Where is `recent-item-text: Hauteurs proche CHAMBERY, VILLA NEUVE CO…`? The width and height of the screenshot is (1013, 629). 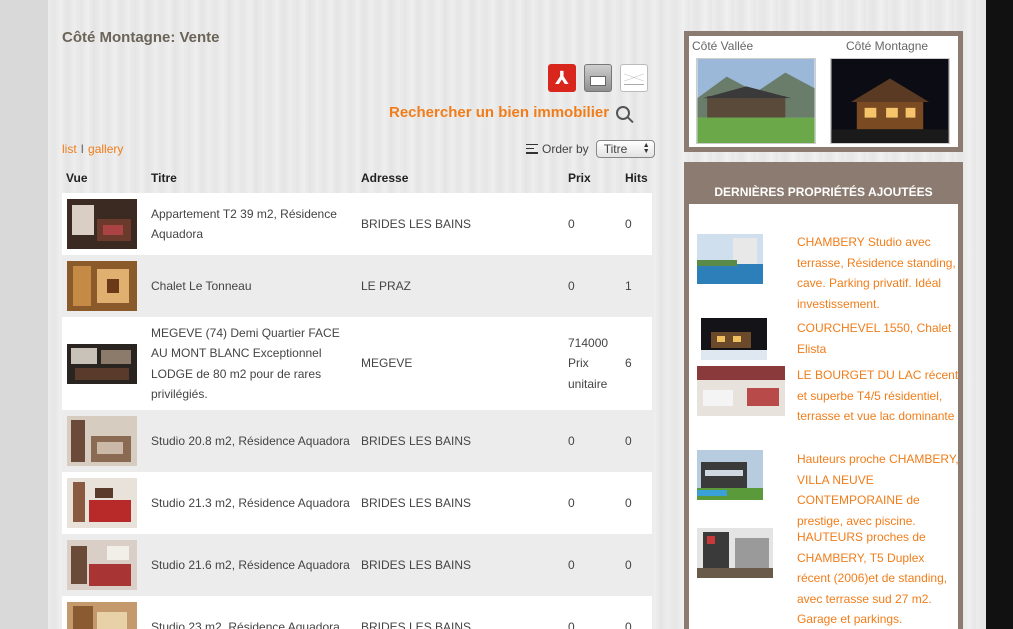
recent-item-text: Hauteurs proche CHAMBERY, VILLA NEUVE CO… is located at coordinates (878, 490).